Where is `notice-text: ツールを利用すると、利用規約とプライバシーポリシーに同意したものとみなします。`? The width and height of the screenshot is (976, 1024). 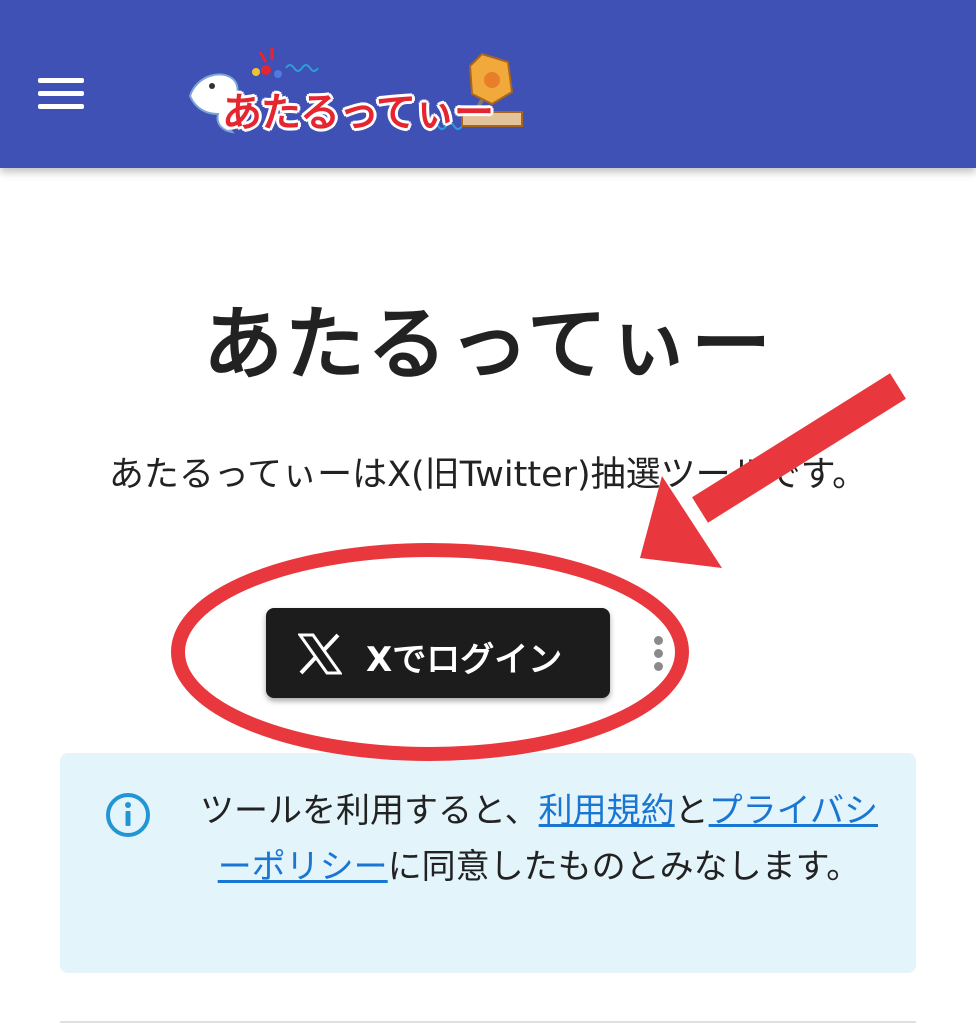 notice-text: ツールを利用すると、利用規約とプライバシーポリシーに同意したものとみなします。 is located at coordinates (539, 839).